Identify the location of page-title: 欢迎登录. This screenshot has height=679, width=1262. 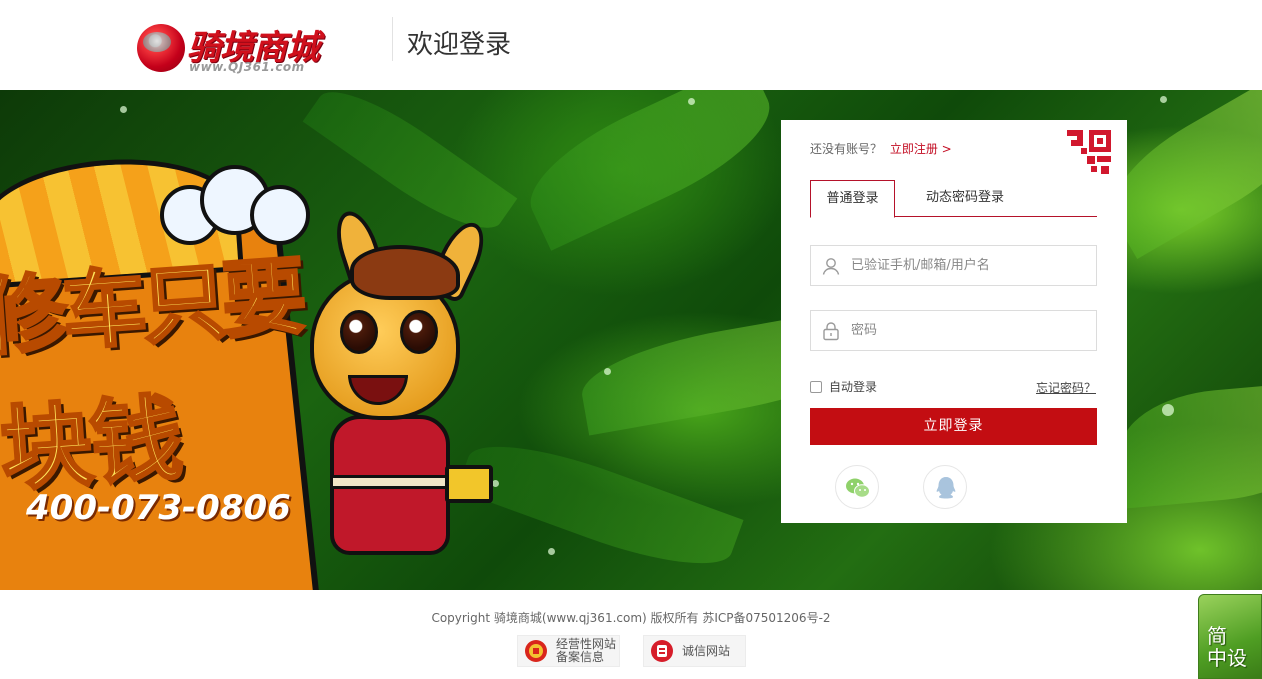
(459, 45).